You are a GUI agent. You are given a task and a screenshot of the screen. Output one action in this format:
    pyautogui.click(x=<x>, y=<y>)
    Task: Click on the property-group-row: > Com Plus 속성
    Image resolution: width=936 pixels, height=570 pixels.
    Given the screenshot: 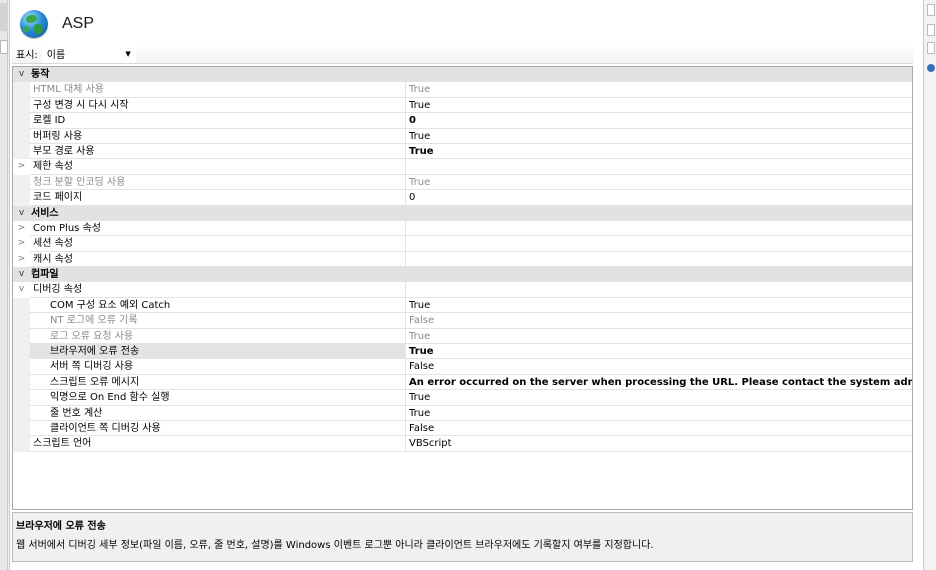 What is the action you would take?
    pyautogui.click(x=462, y=228)
    